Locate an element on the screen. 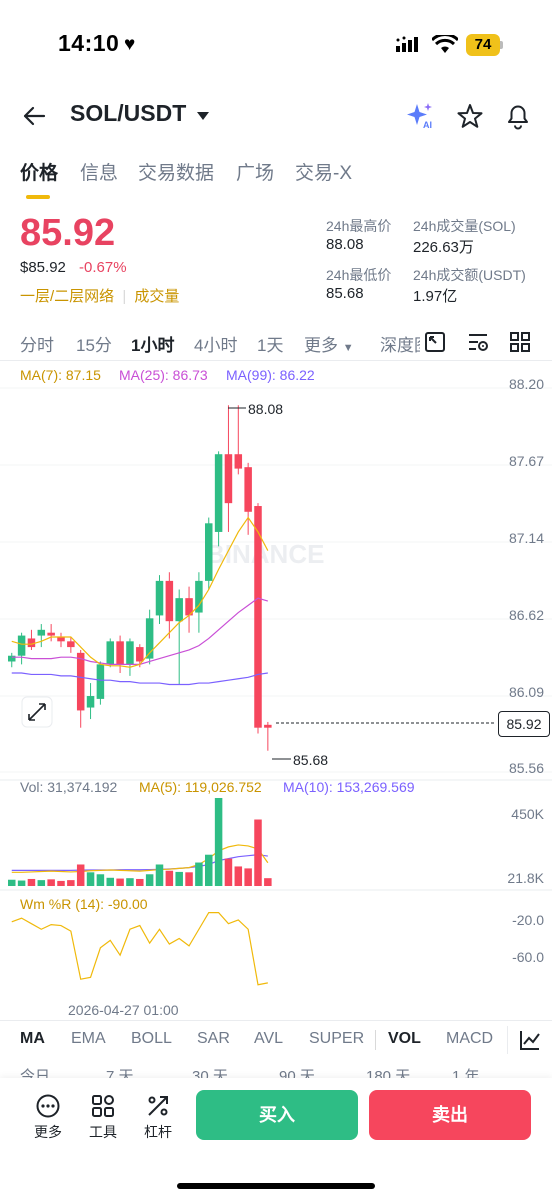 Image resolution: width=552 pixels, height=1200 pixels. price-axis-label: 86.09 is located at coordinates (526, 692).